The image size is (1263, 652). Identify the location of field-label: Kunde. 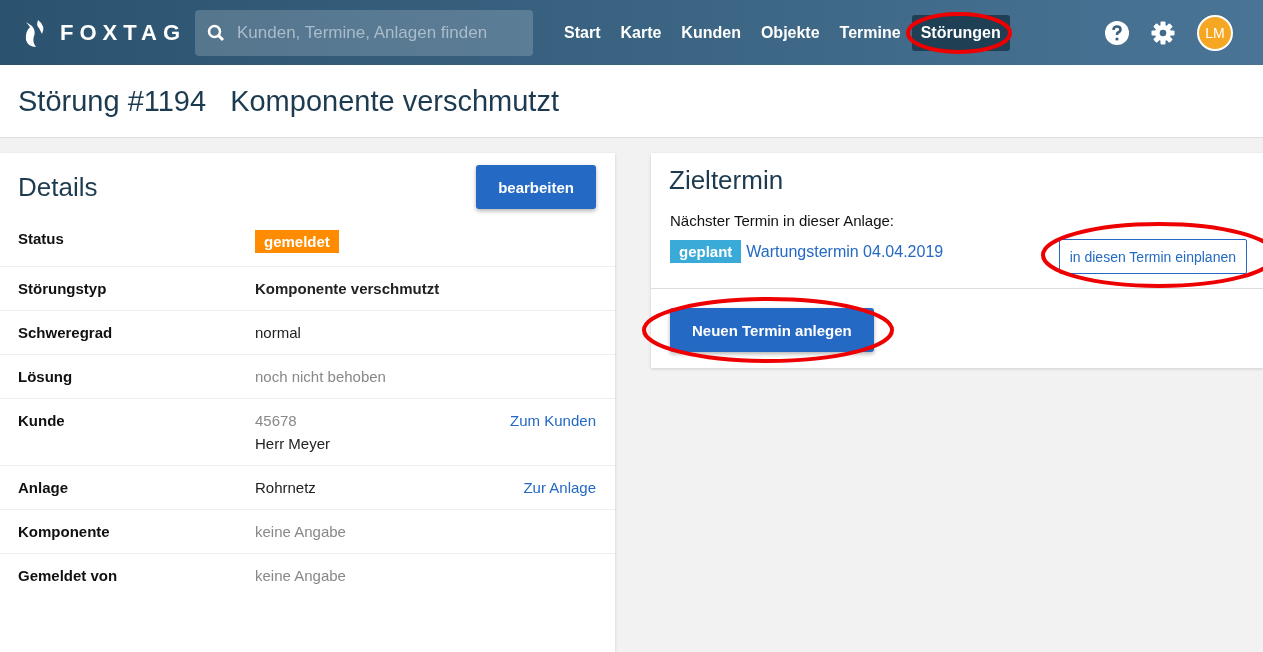
(42, 420).